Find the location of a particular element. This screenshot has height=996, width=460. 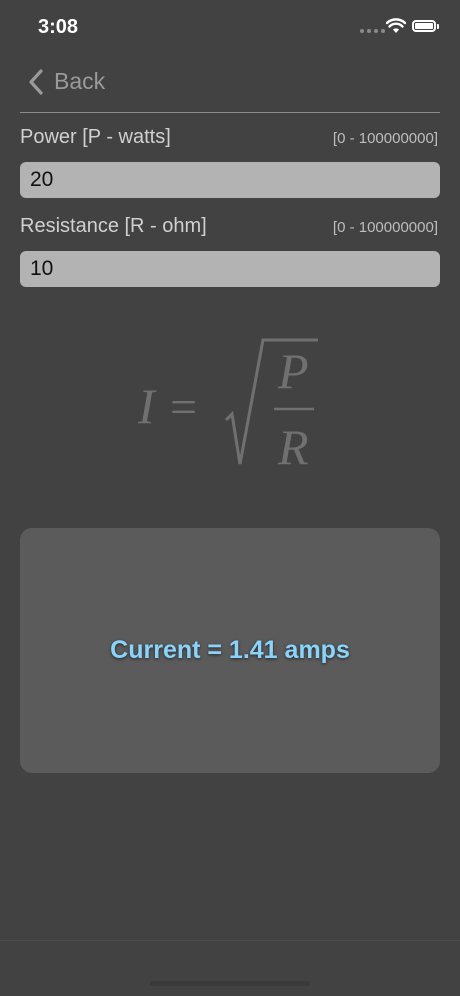

back-button: Back is located at coordinates (66, 81).